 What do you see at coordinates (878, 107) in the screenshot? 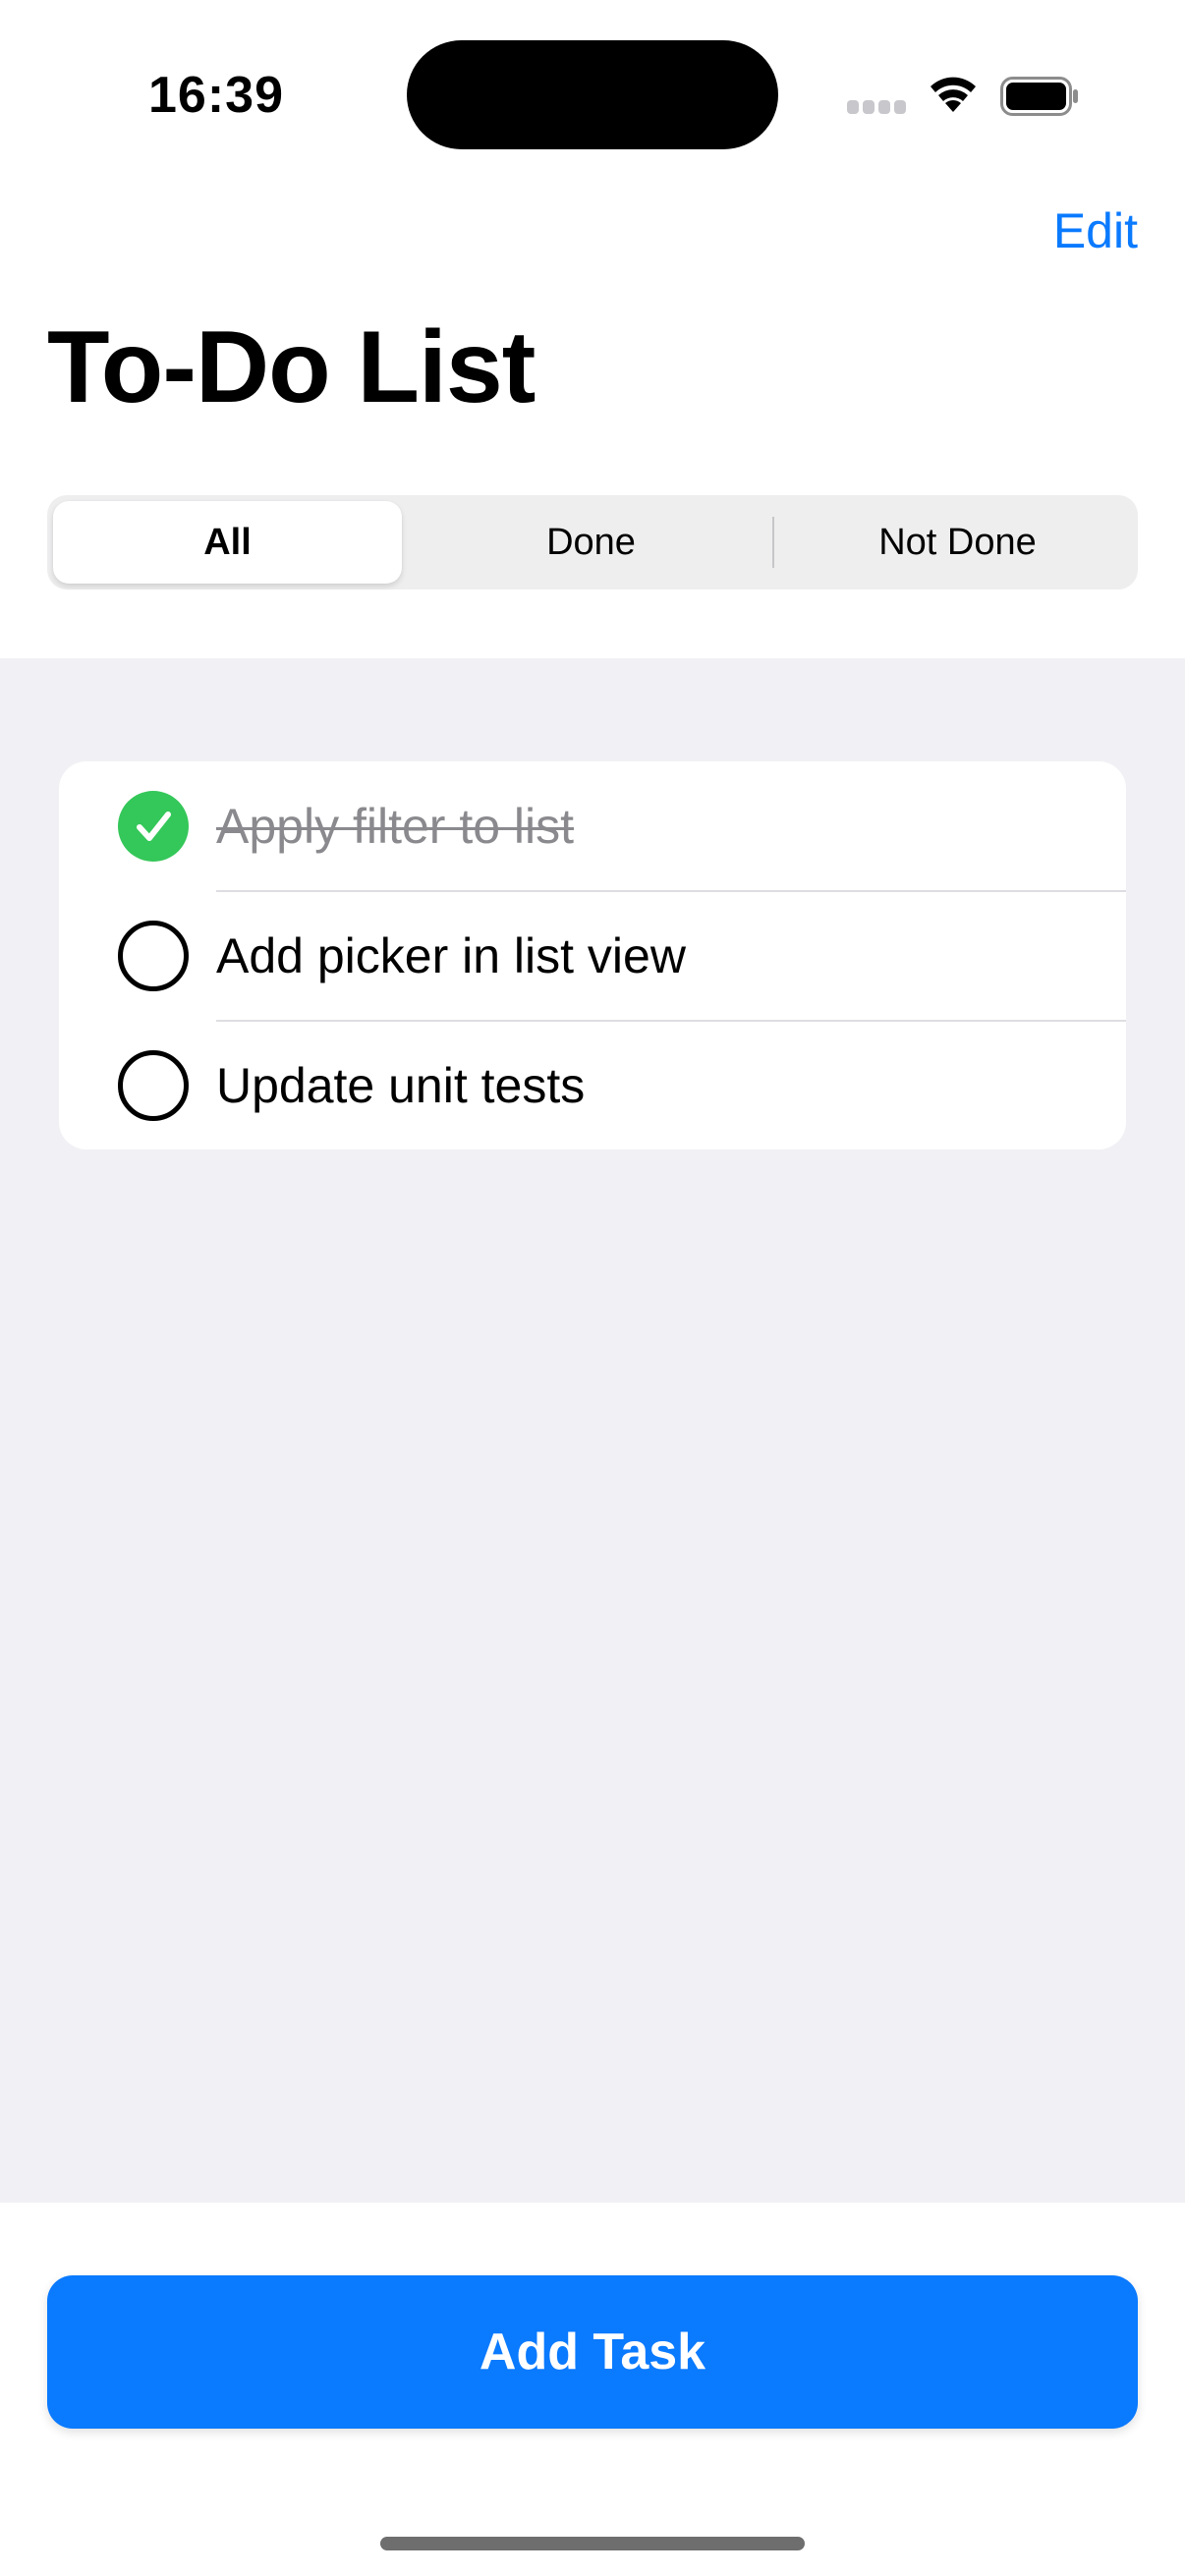
I see `cellular-signal-icon` at bounding box center [878, 107].